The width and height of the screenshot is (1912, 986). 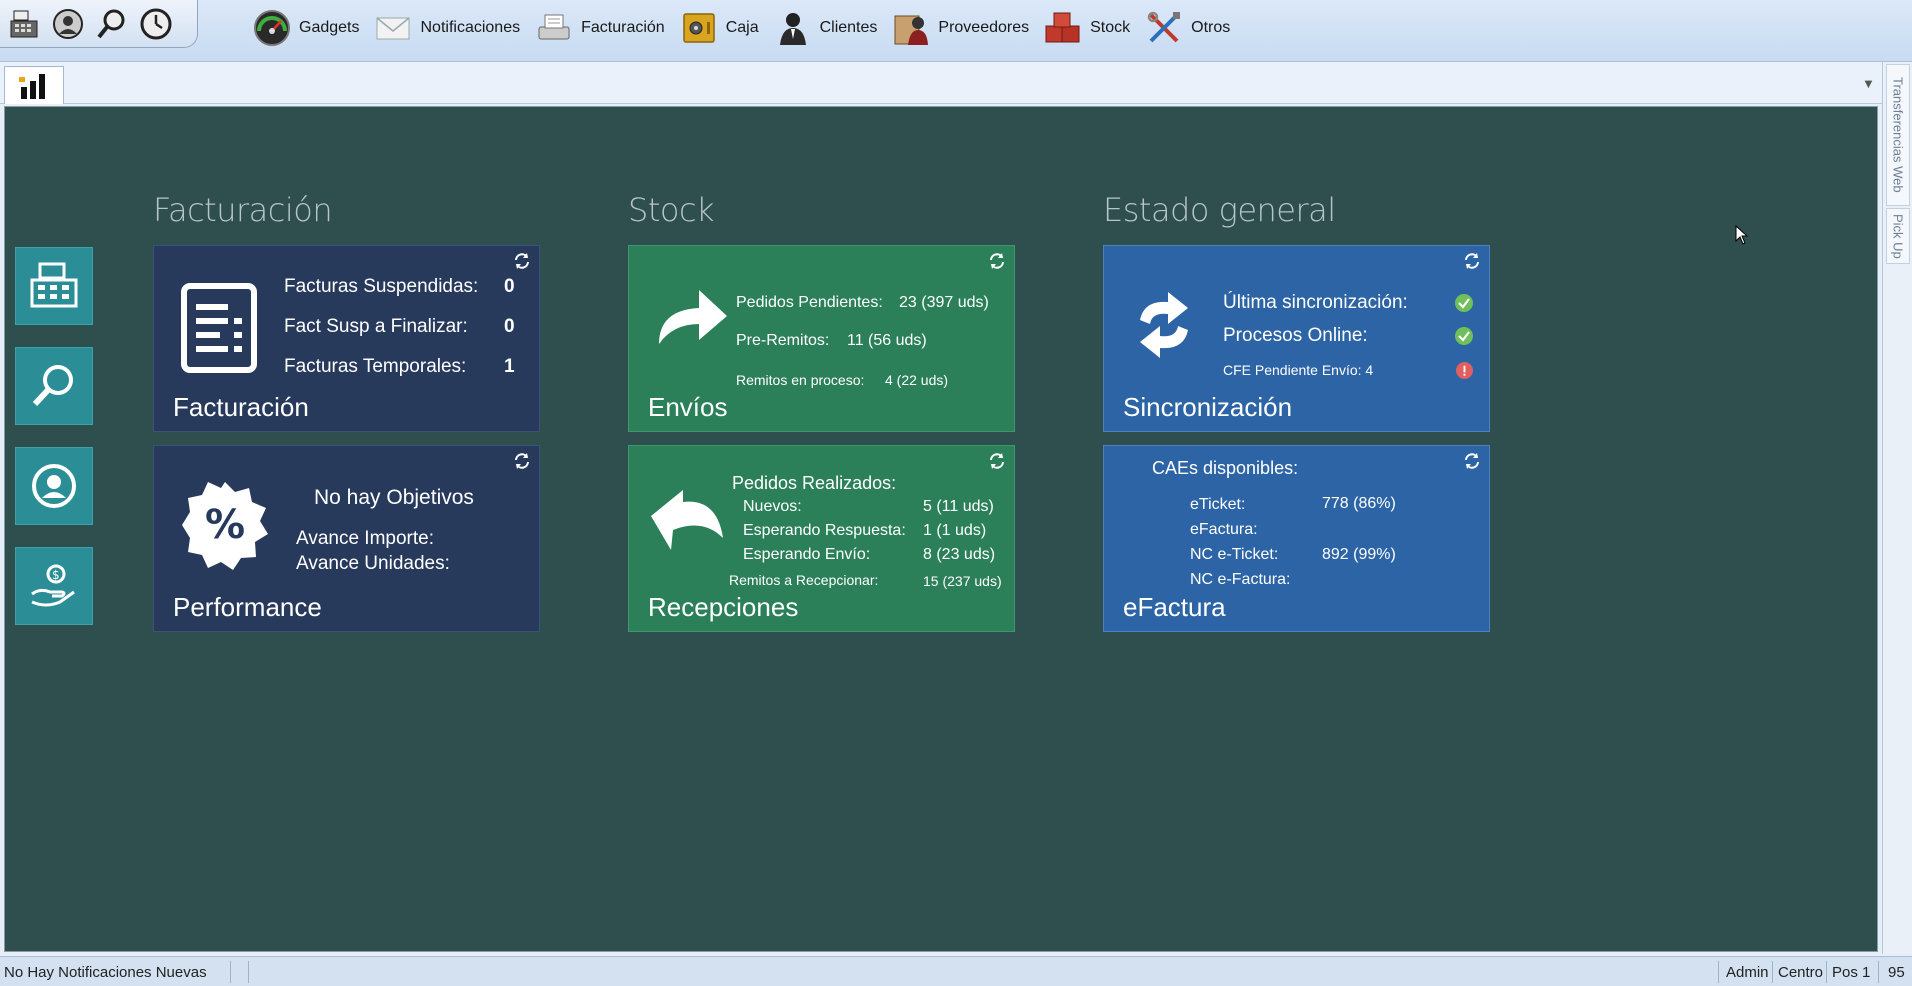 I want to click on menu-clientes: Clientes, so click(x=825, y=28).